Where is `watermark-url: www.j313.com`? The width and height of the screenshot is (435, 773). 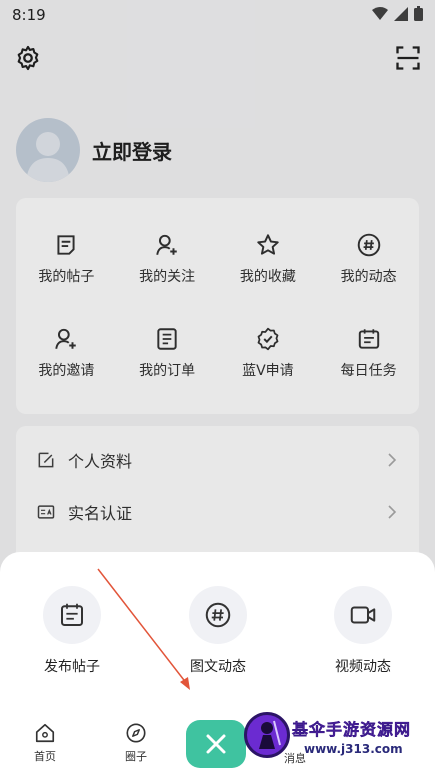
watermark-url: www.j313.com is located at coordinates (353, 749).